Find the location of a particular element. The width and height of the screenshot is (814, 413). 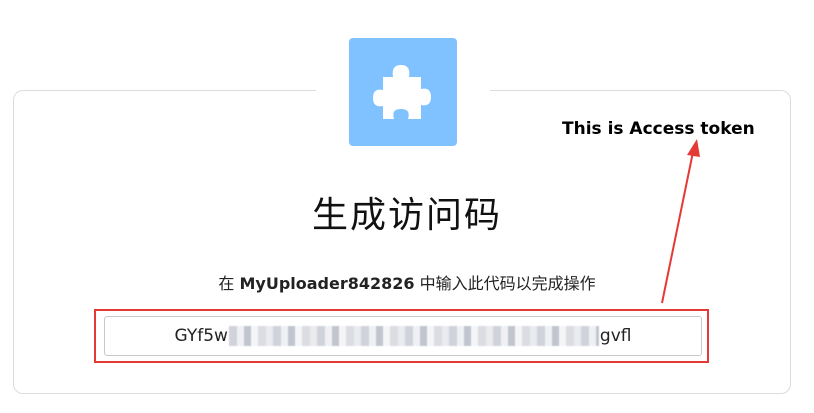

annotation-arrow is located at coordinates (680, 221).